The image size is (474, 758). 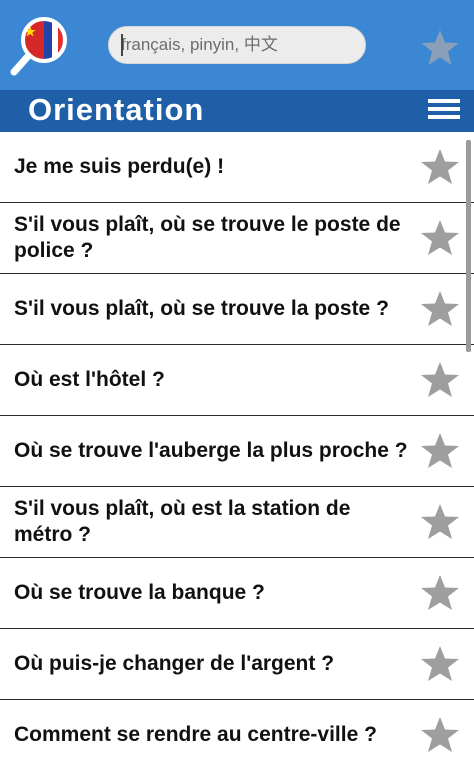 I want to click on phrase-text: S'il vous plaît, où se trouve la poste ?, so click(x=201, y=308).